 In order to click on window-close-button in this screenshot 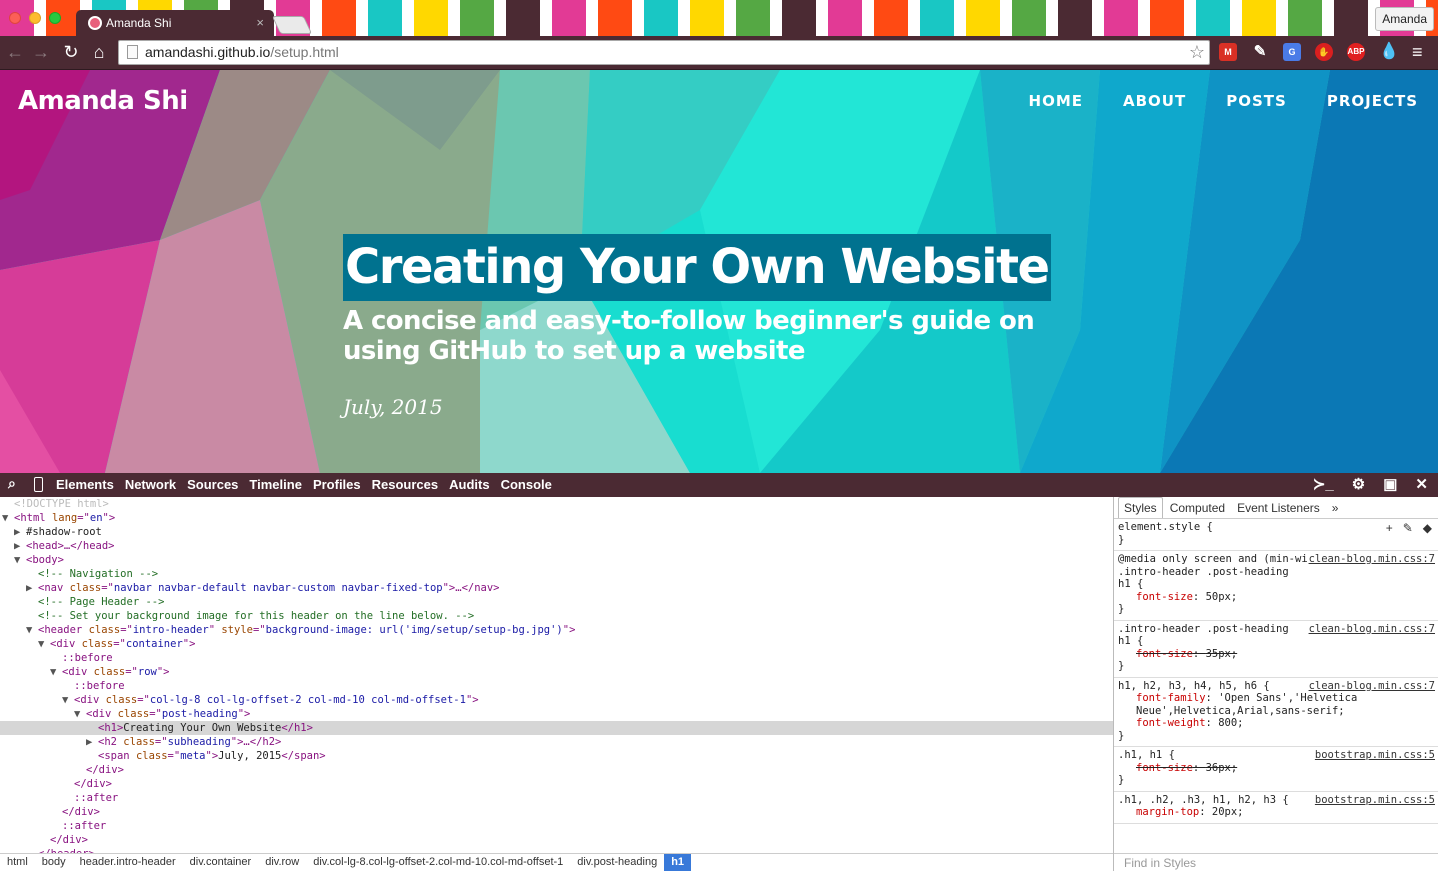, I will do `click(15, 18)`.